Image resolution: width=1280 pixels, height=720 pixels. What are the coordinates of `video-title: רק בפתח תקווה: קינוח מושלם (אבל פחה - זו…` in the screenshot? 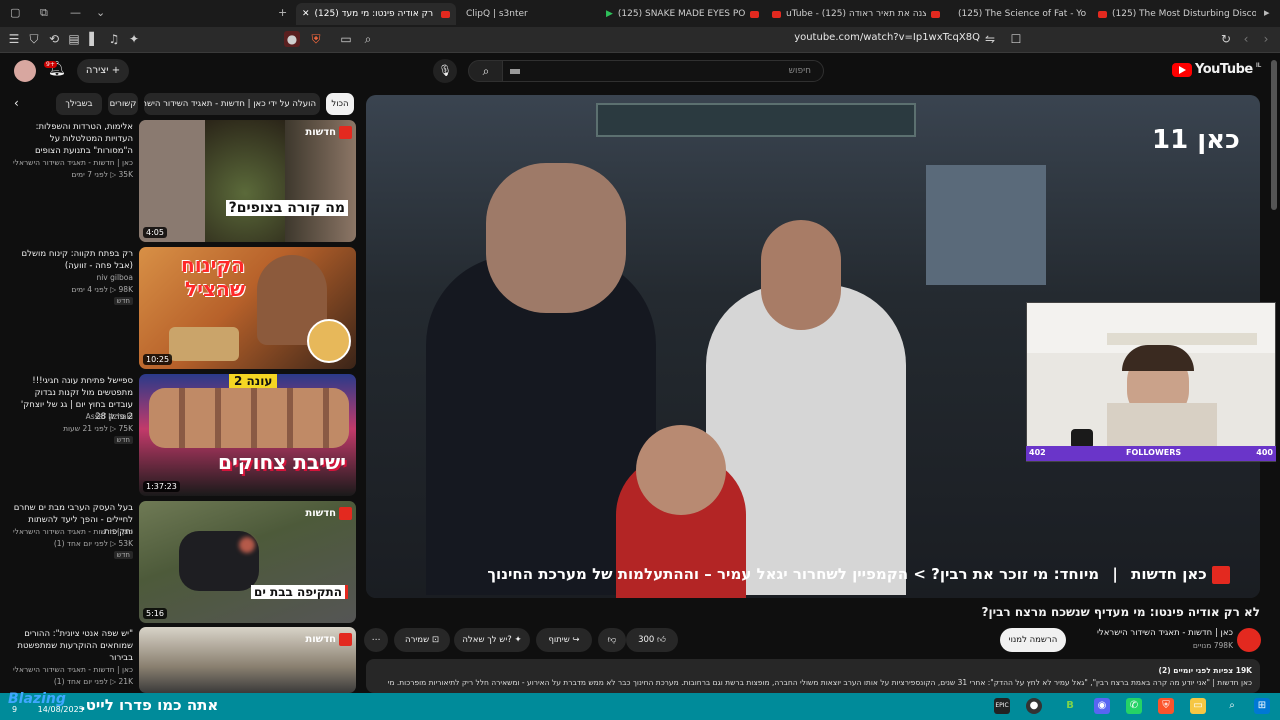 It's located at (73, 260).